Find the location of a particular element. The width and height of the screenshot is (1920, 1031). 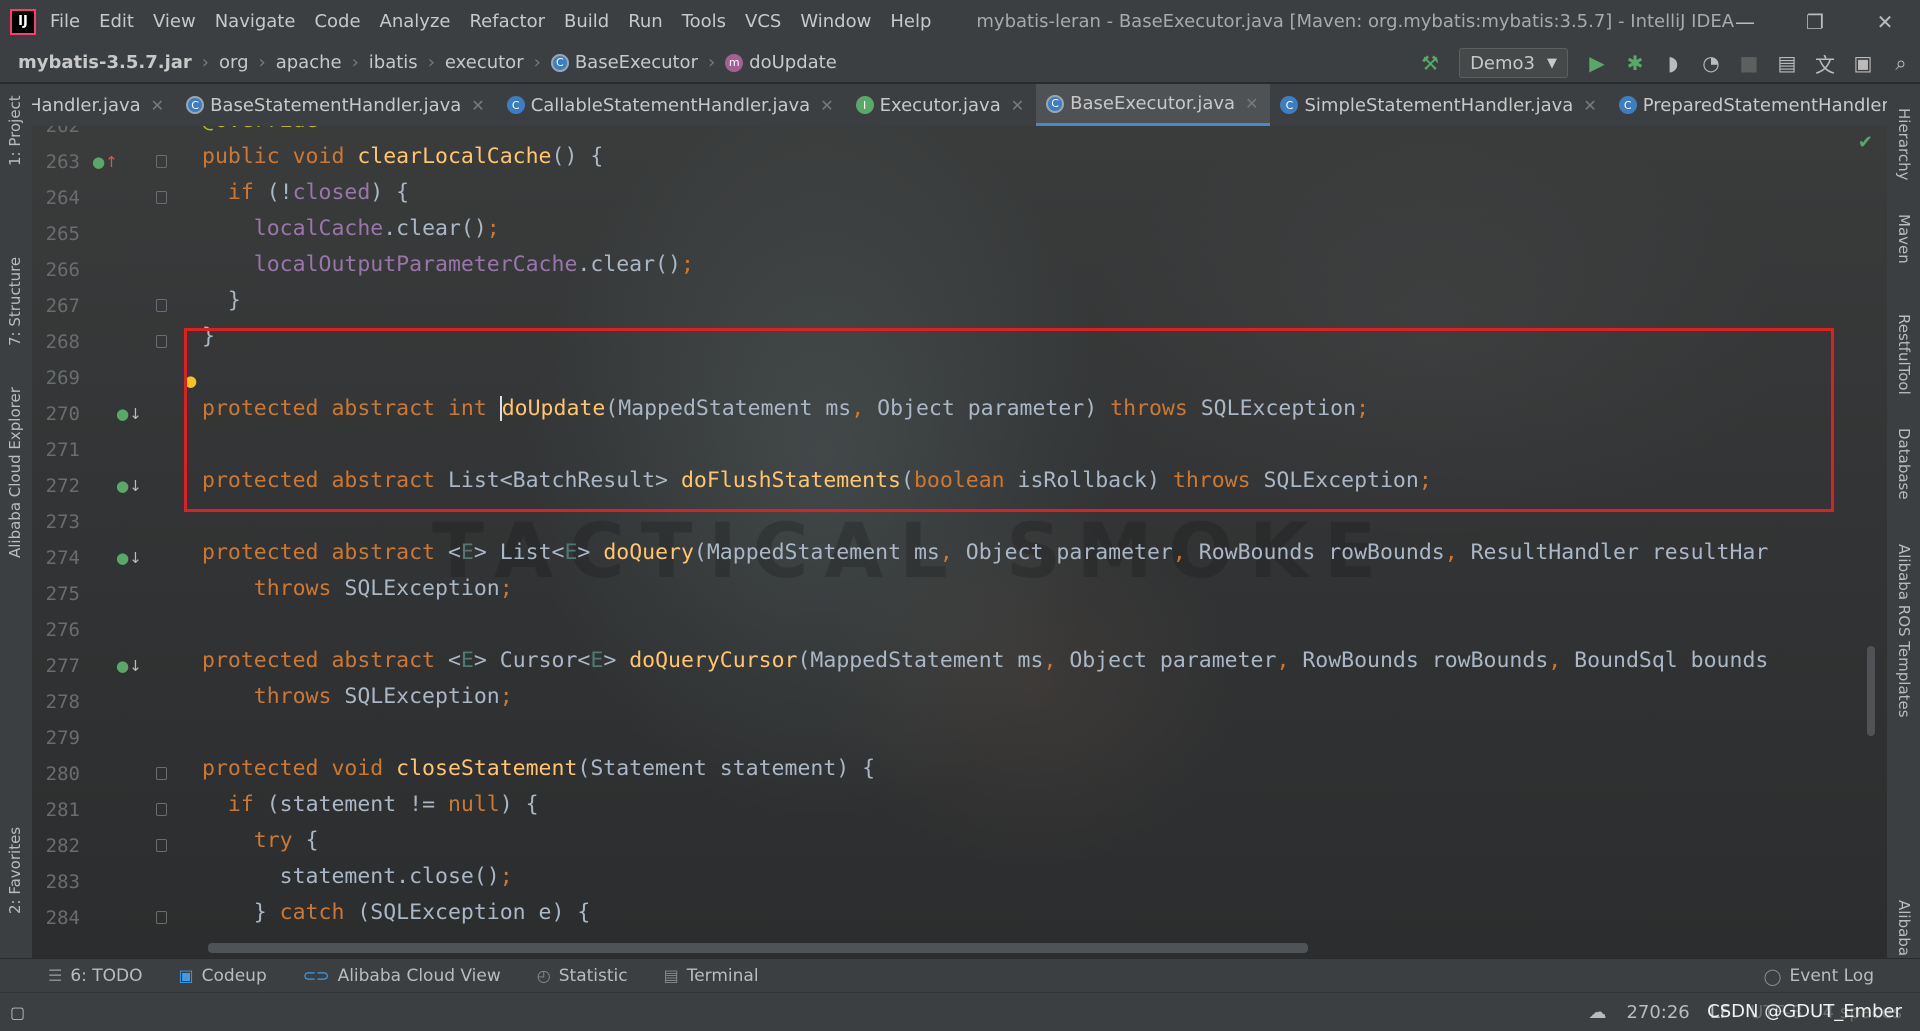

menu-help: Help is located at coordinates (910, 21).